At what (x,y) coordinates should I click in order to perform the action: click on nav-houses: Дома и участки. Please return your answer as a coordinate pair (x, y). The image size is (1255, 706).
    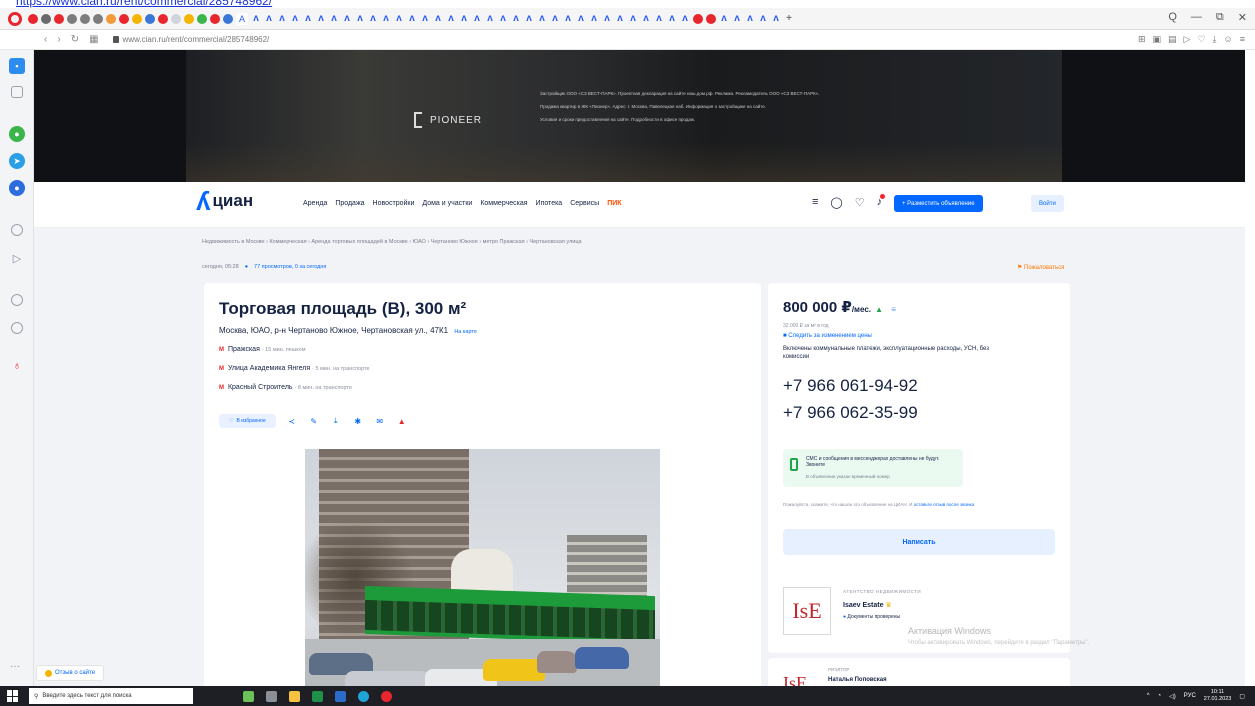
    Looking at the image, I should click on (447, 203).